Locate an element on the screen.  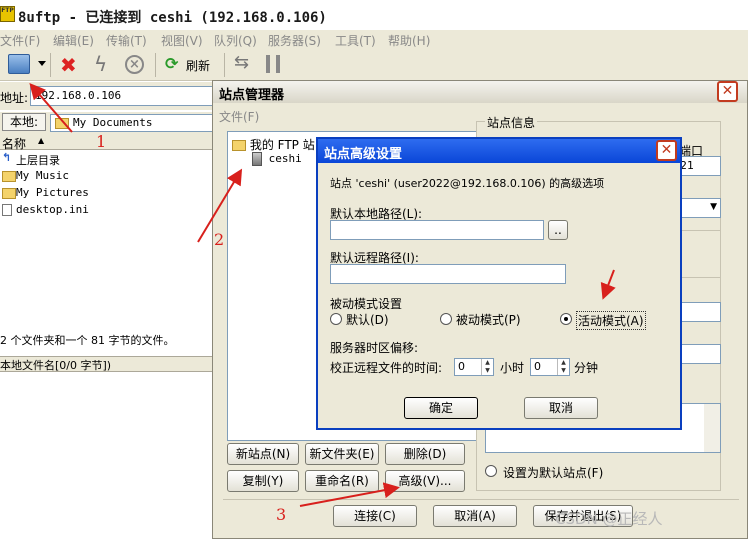
watermark: CSDN @正经人 is located at coordinates (609, 519).